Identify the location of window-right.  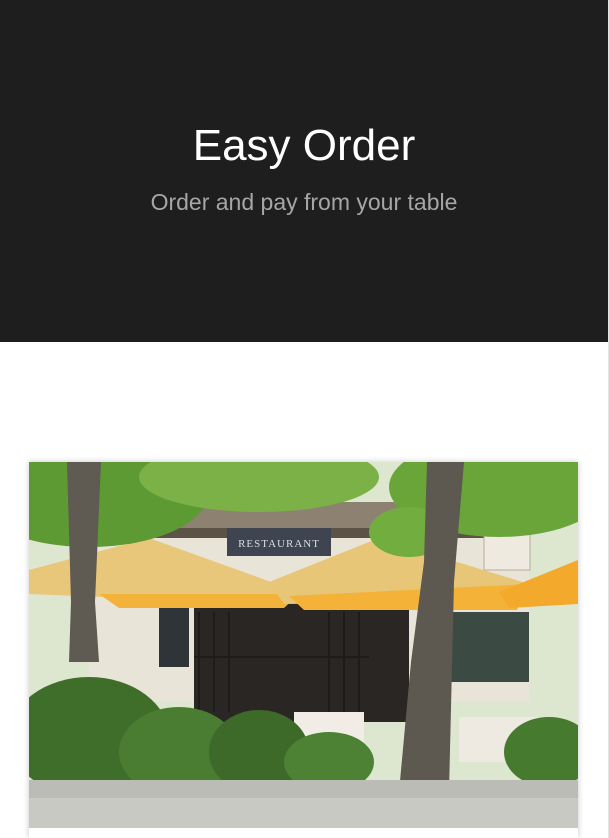
(489, 647).